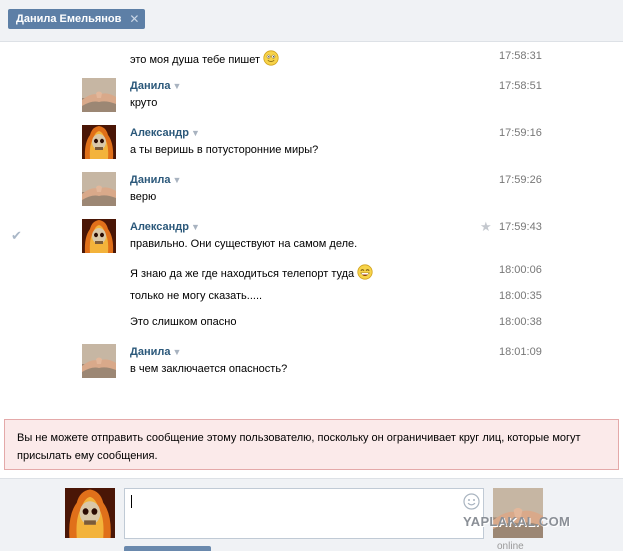 The width and height of the screenshot is (623, 551). Describe the element at coordinates (520, 56) in the screenshot. I see `message-time: 17:58:31` at that location.